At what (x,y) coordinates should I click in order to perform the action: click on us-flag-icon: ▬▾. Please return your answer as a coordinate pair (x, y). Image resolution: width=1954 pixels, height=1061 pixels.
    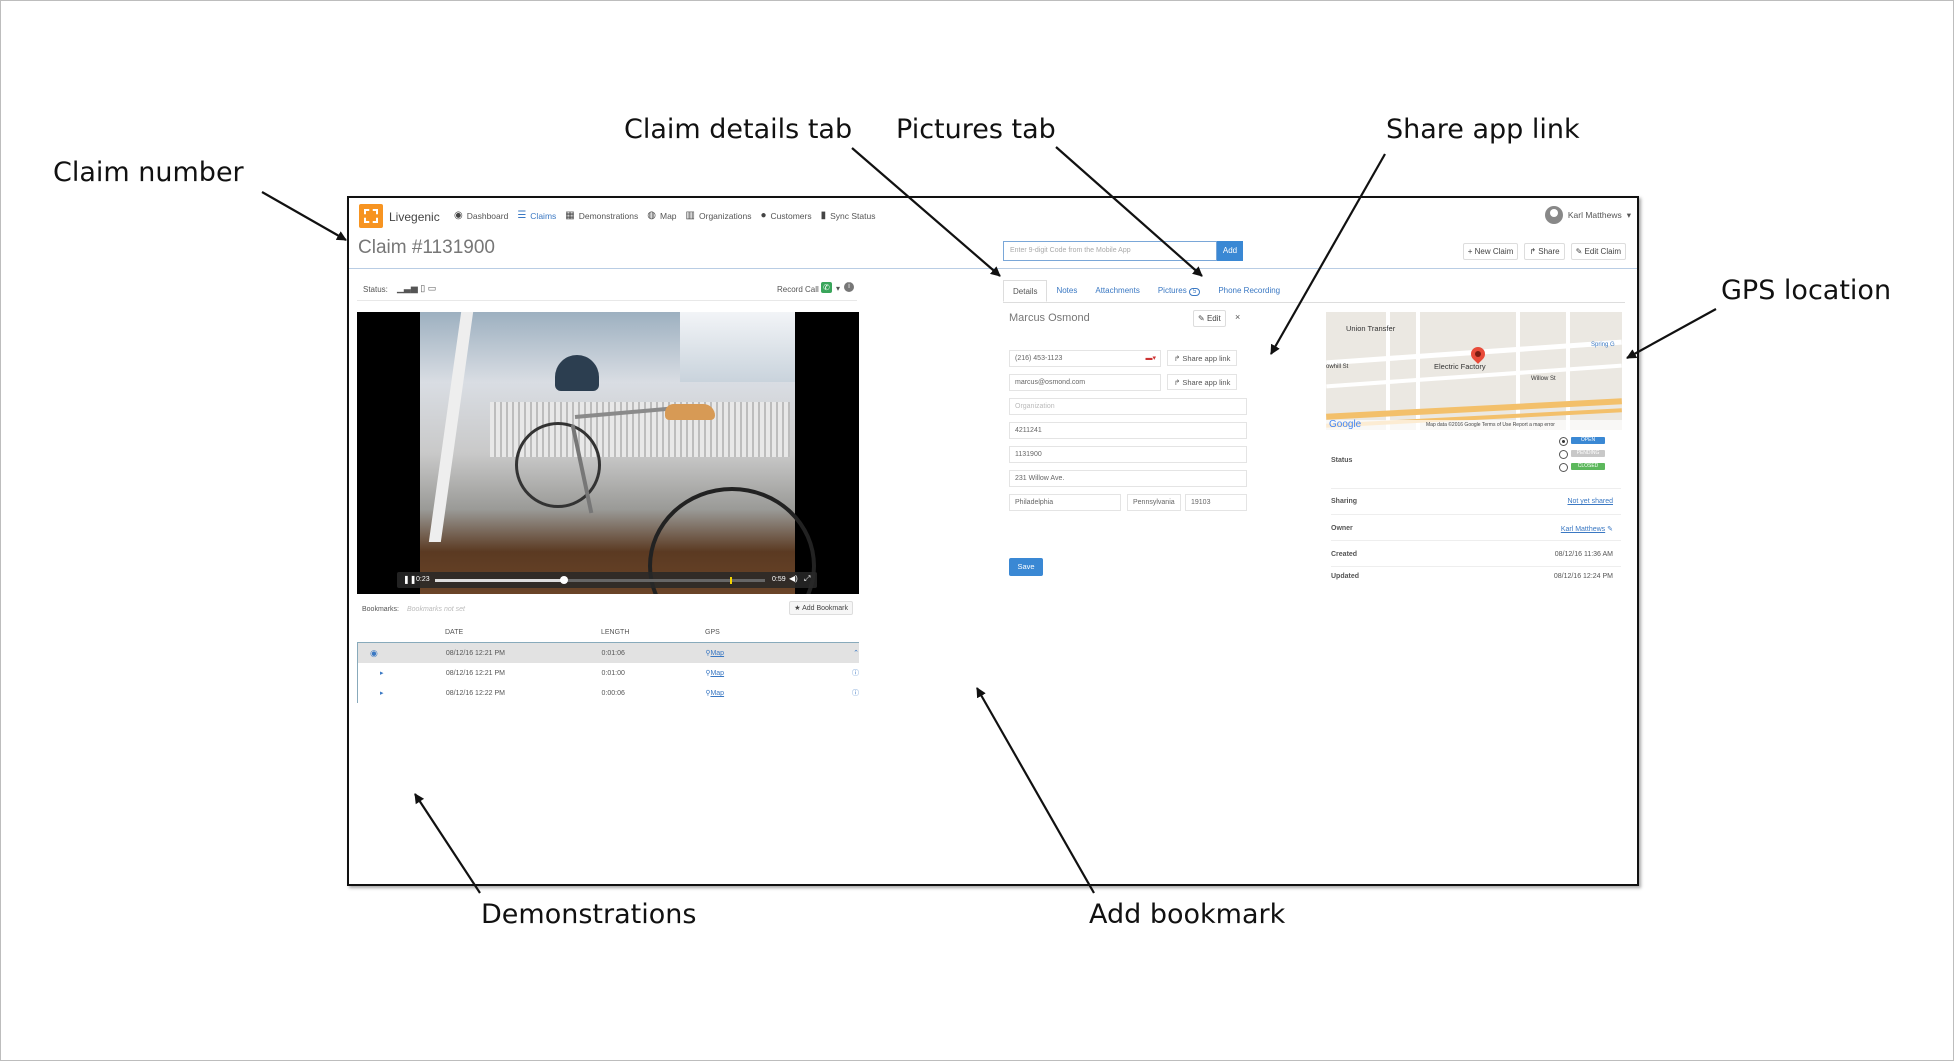
    Looking at the image, I should click on (1150, 358).